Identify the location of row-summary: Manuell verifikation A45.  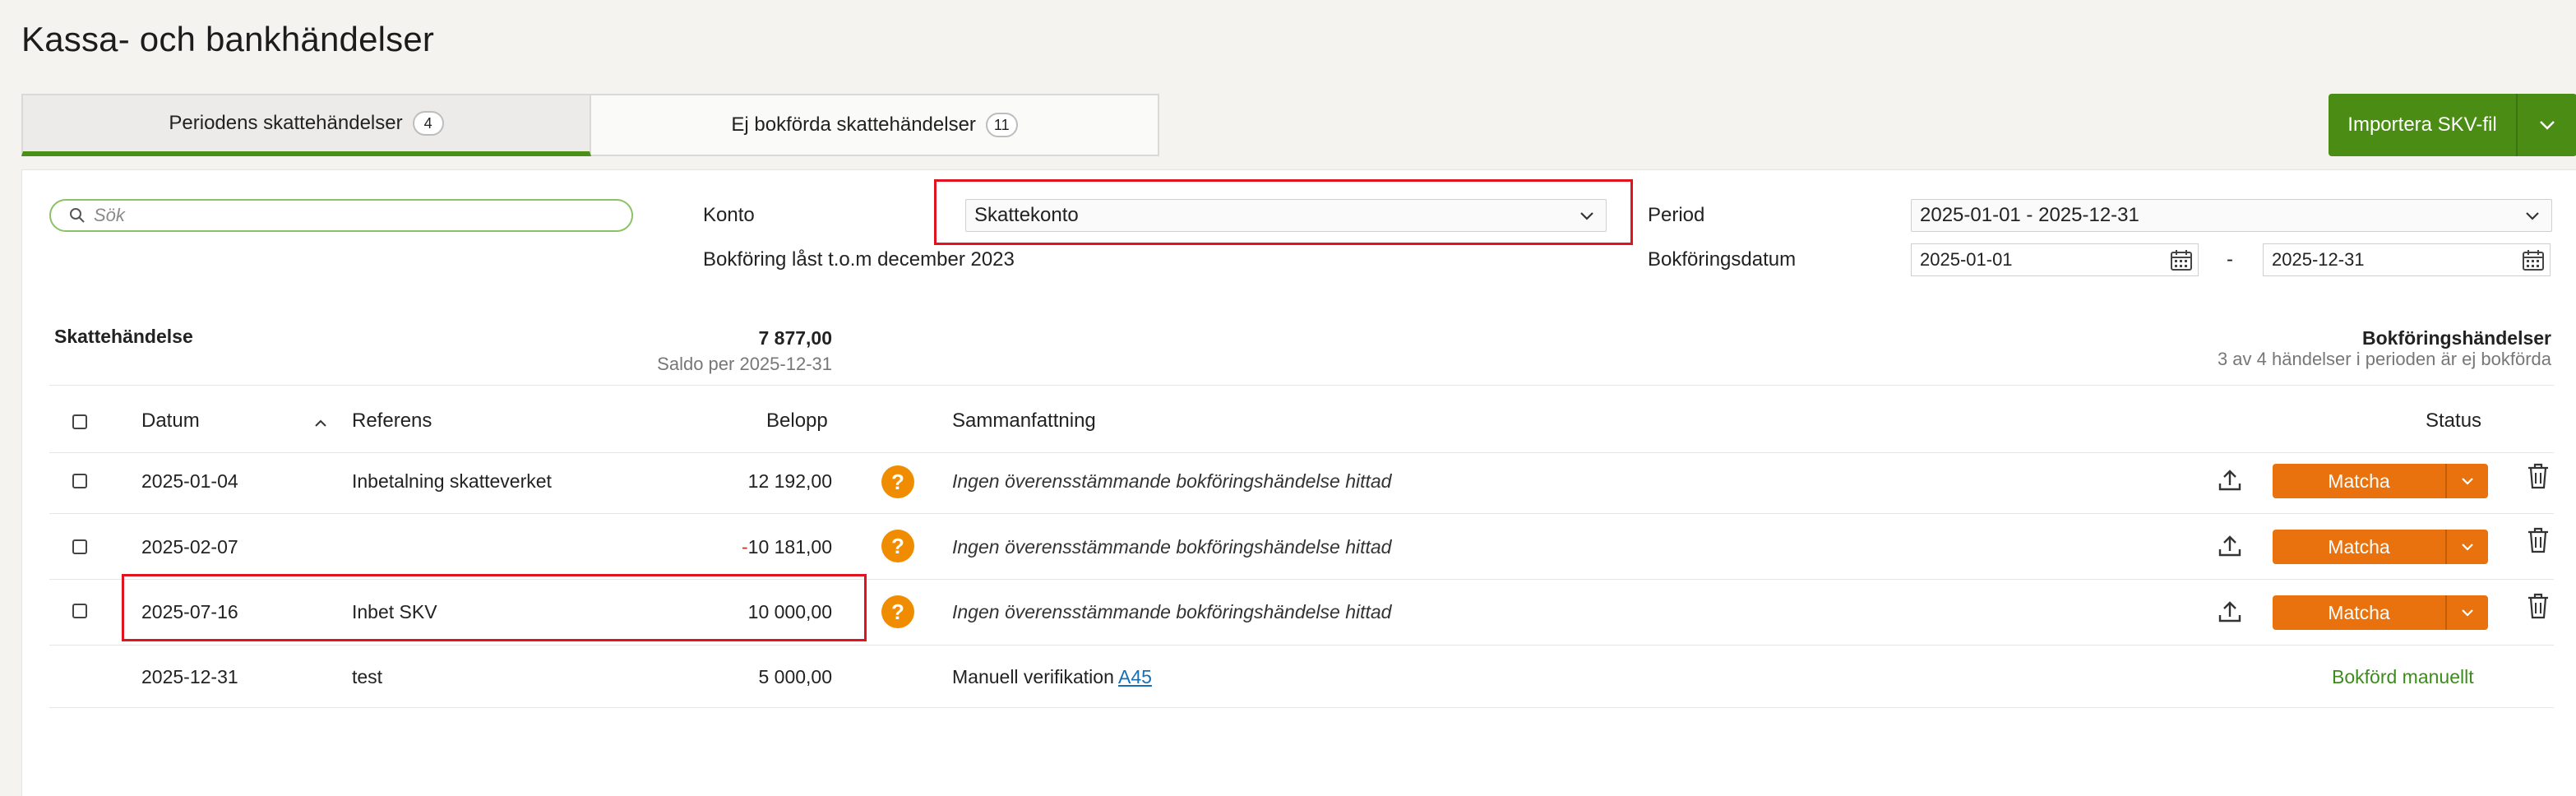
(1052, 677).